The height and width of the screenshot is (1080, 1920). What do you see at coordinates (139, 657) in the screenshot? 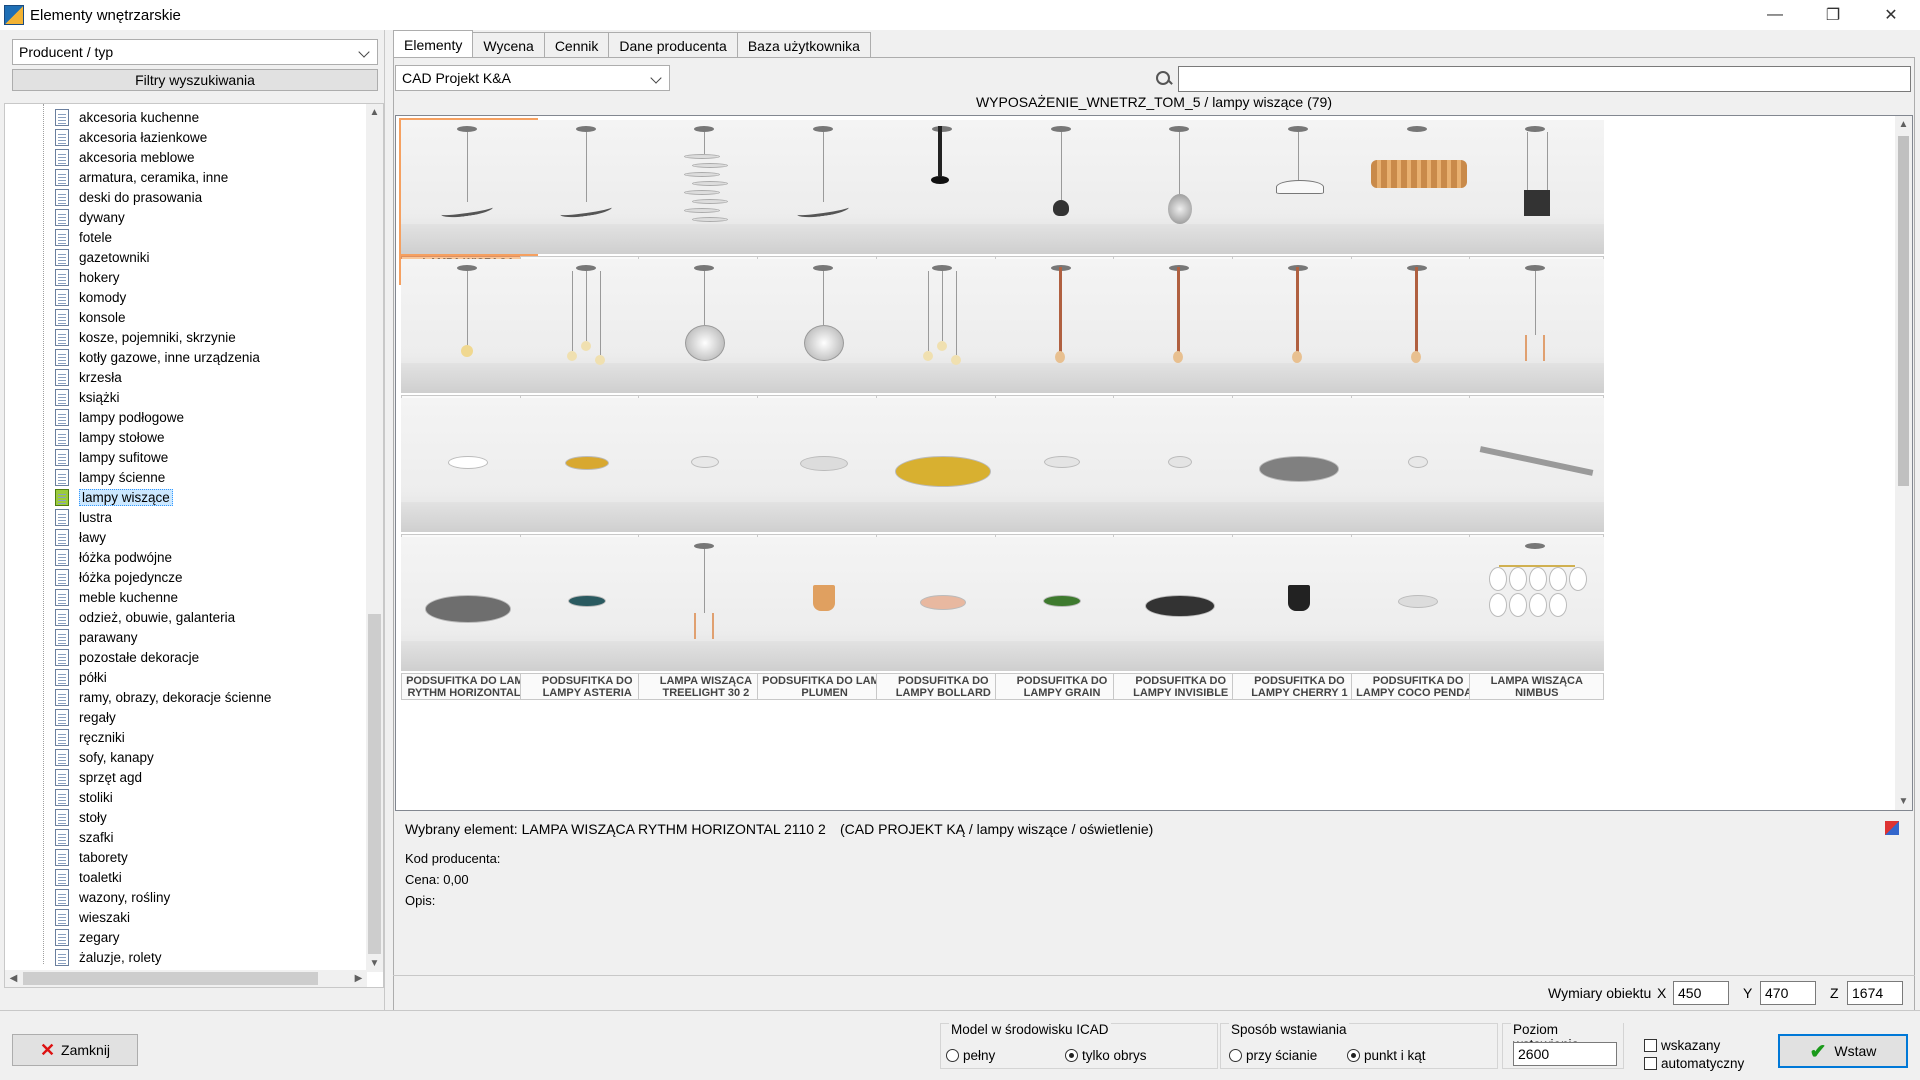
I see `tree-item-label: pozostałe dekoracje` at bounding box center [139, 657].